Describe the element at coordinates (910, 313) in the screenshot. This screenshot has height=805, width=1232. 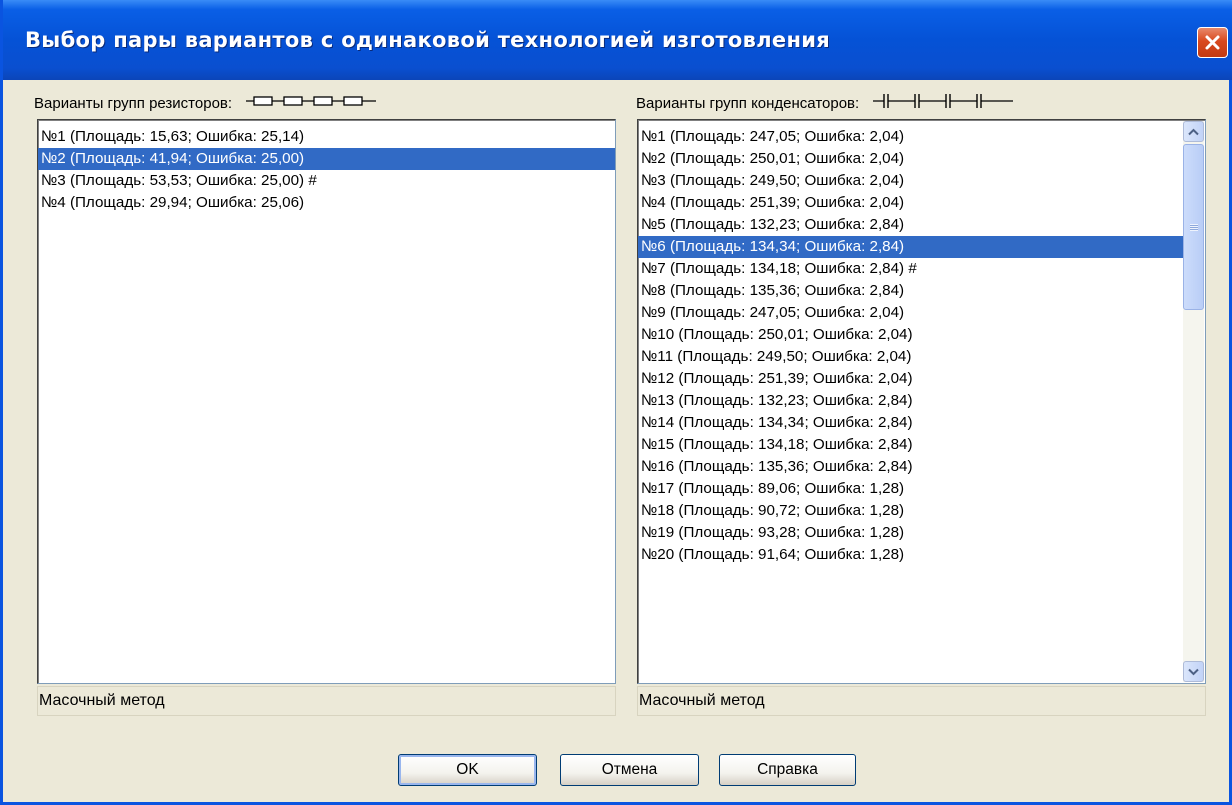
I see `list-item: №9 (Площадь: 247,05; Ошибка: 2,04)` at that location.